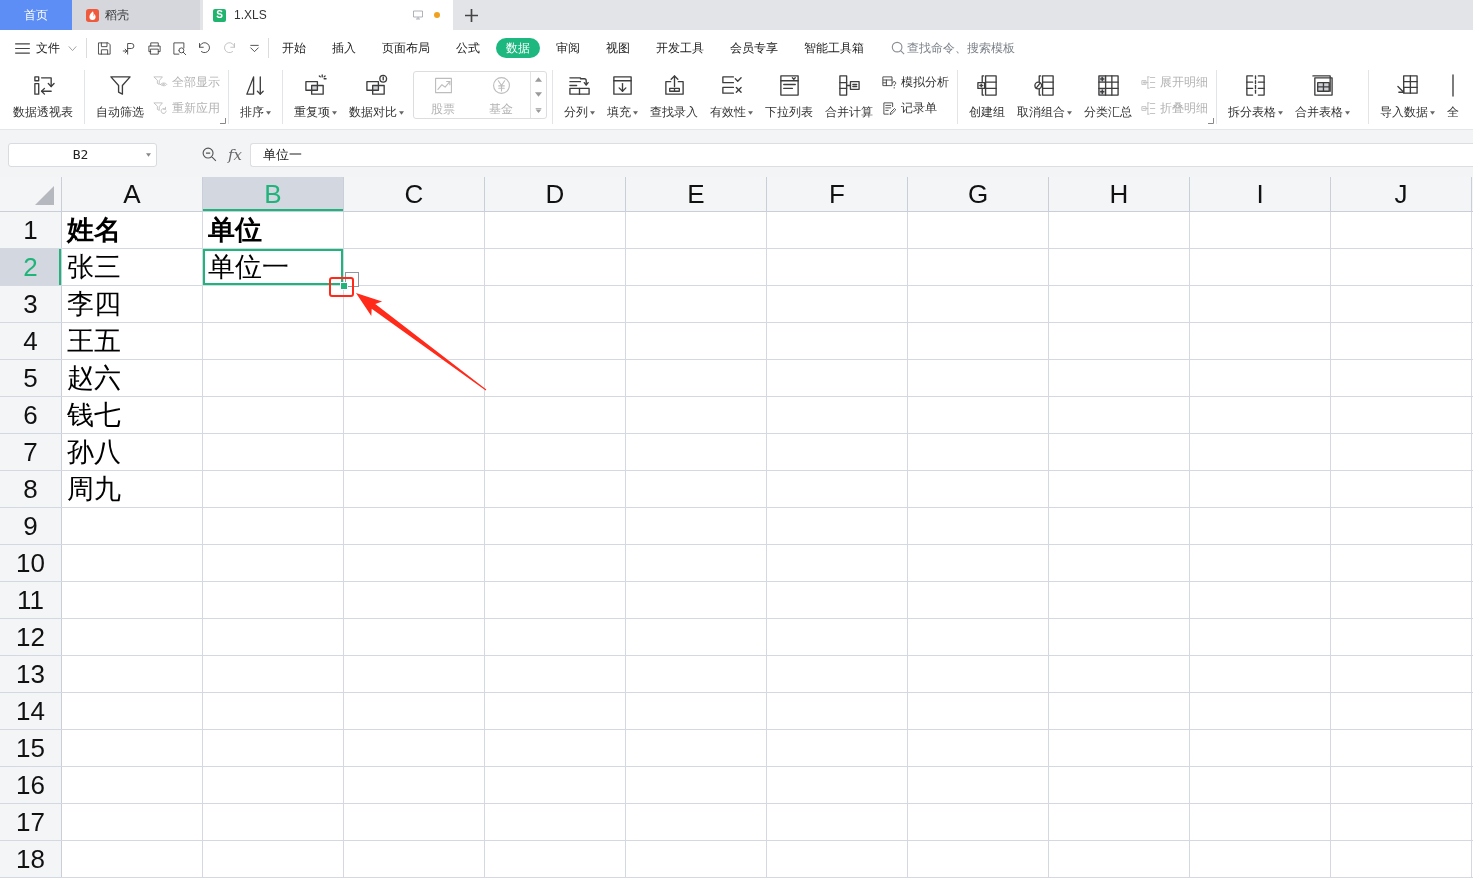 Image resolution: width=1473 pixels, height=879 pixels. What do you see at coordinates (235, 154) in the screenshot?
I see `function-label: fx` at bounding box center [235, 154].